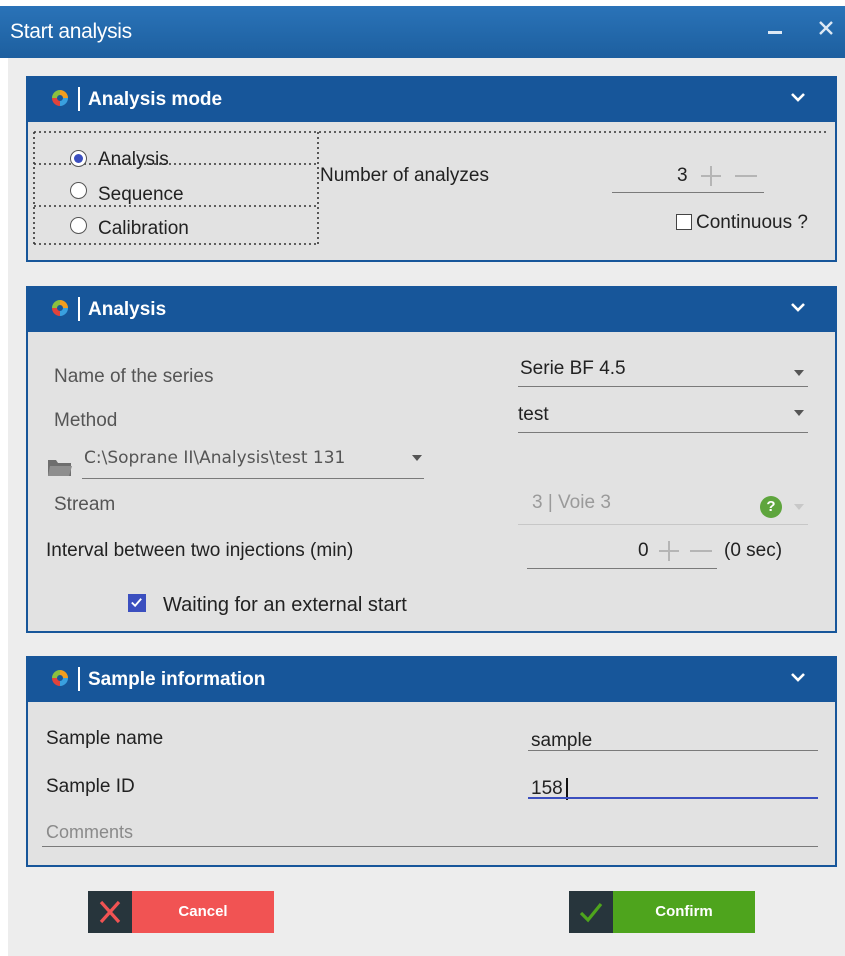  What do you see at coordinates (775, 27) in the screenshot?
I see `minimize-button` at bounding box center [775, 27].